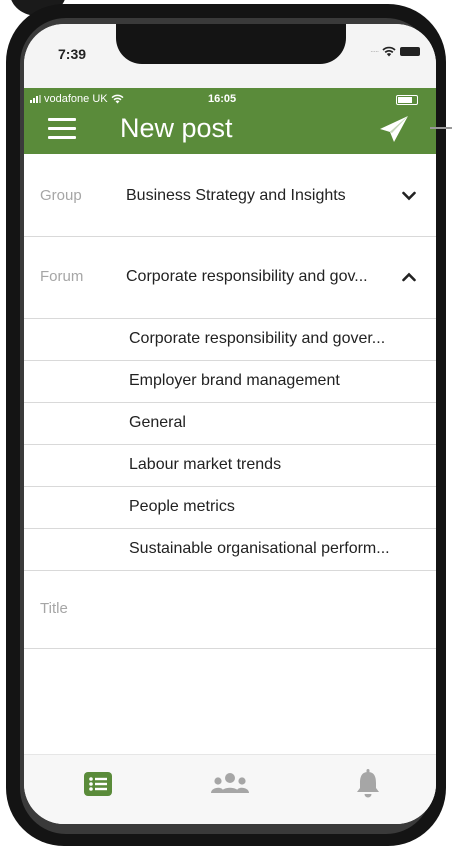 The width and height of the screenshot is (452, 850). What do you see at coordinates (35, 99) in the screenshot?
I see `signal-bars-icon` at bounding box center [35, 99].